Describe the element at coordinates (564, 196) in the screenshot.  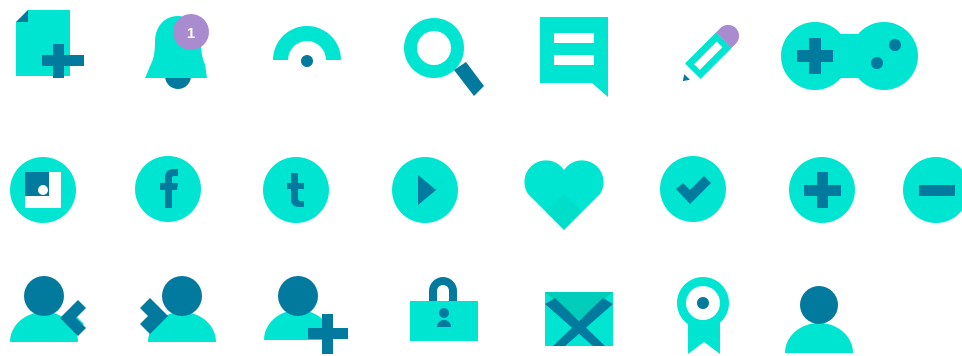
I see `heart-icon` at that location.